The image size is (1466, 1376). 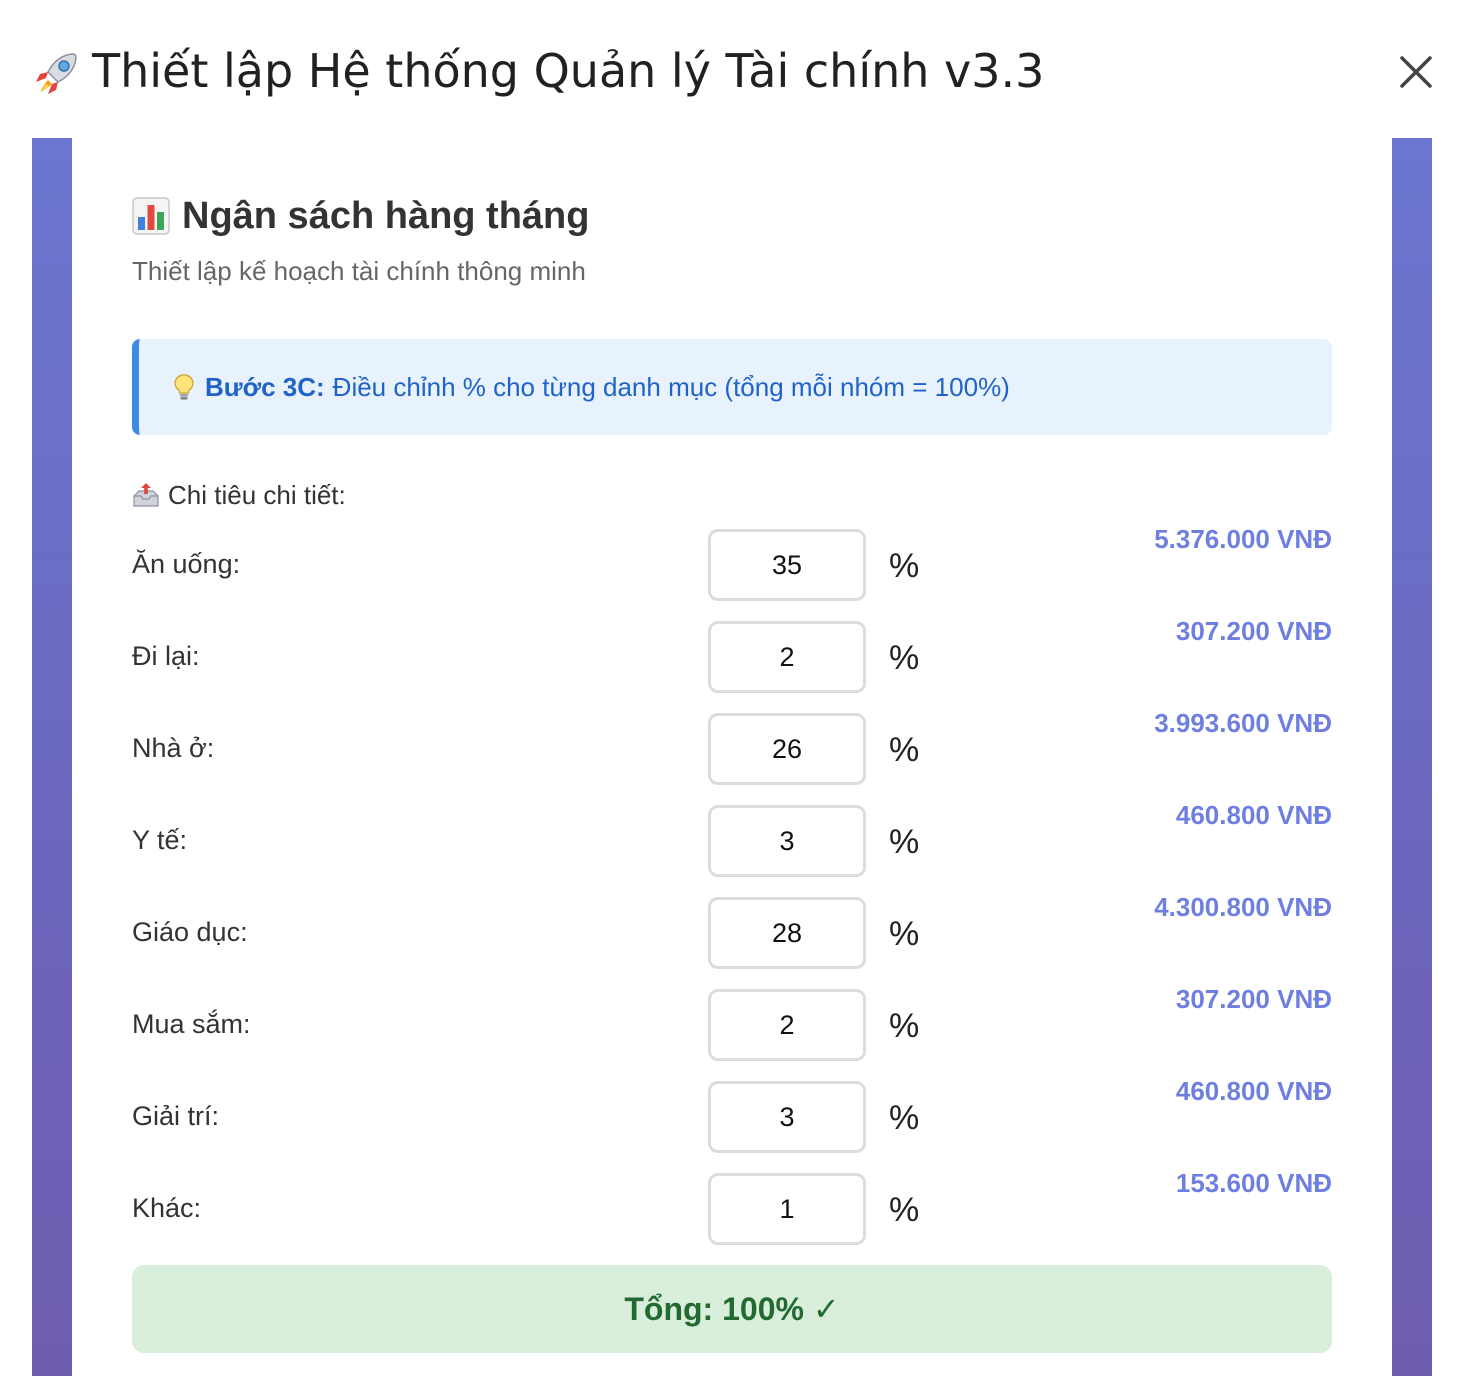 I want to click on outbox-tray-icon, so click(x=146, y=495).